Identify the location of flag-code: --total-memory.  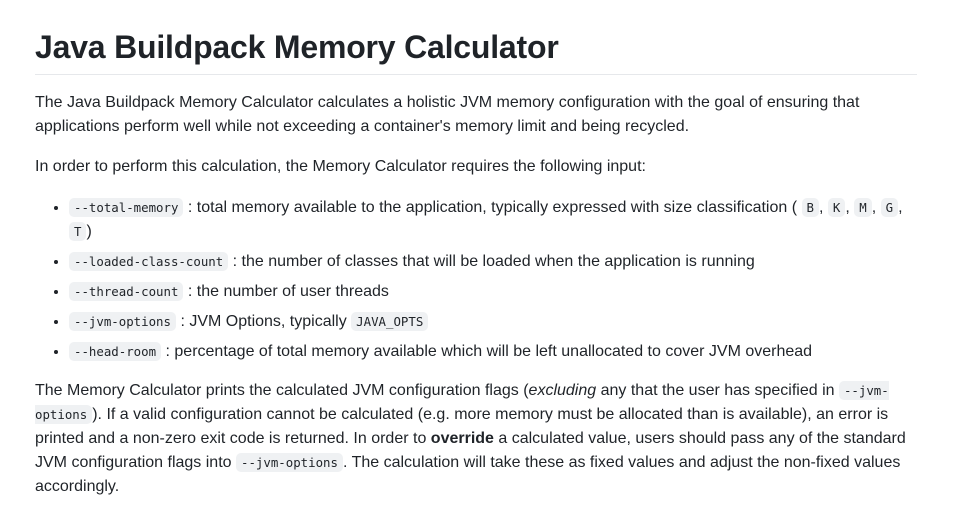
(126, 207).